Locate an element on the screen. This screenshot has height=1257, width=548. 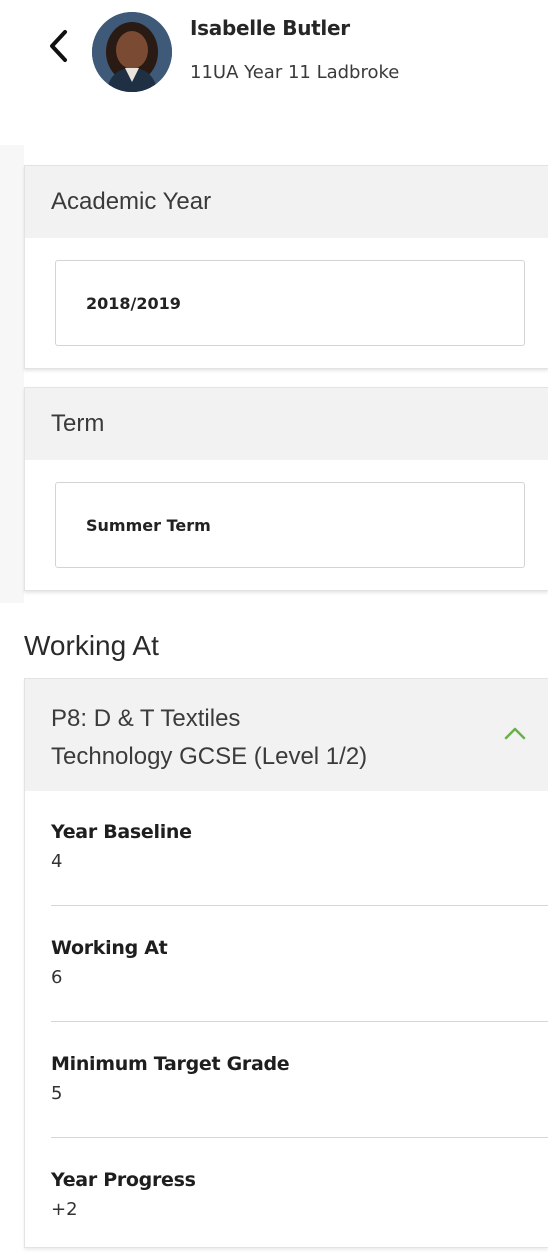
stat-label: Working At is located at coordinates (109, 948).